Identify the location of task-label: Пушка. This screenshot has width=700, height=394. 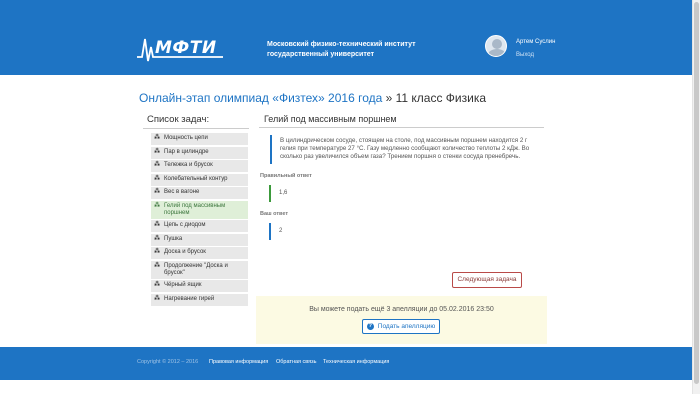
(173, 238).